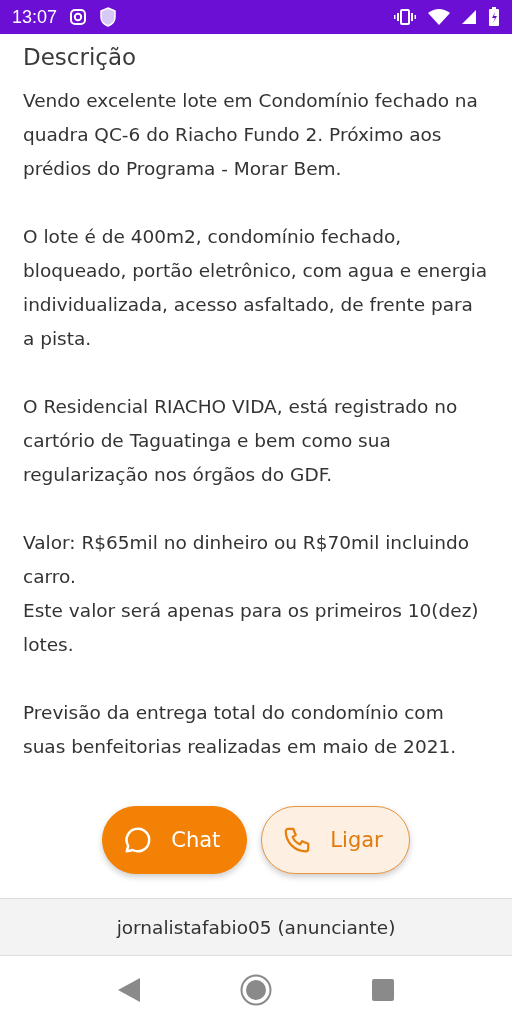 Image resolution: width=512 pixels, height=1024 pixels. Describe the element at coordinates (251, 628) in the screenshot. I see `description-paragraph: Este valor será apenas para os primeiros 10(dez) lotes.` at that location.